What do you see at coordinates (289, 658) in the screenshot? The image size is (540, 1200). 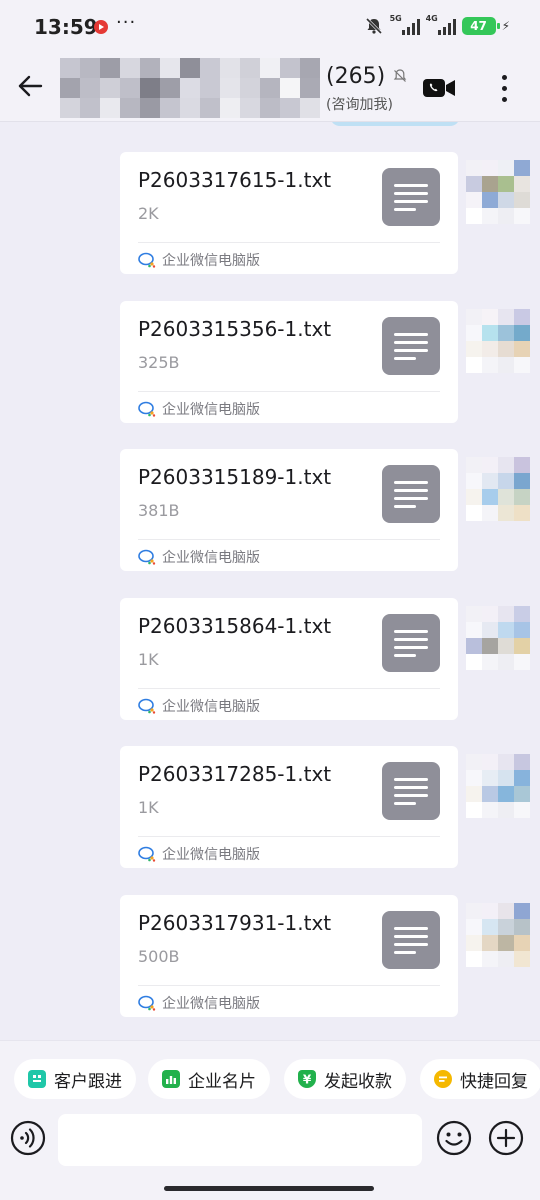 I see `file-message-bubble: P2603315864-1.txt 1K 企业微信电脑版` at bounding box center [289, 658].